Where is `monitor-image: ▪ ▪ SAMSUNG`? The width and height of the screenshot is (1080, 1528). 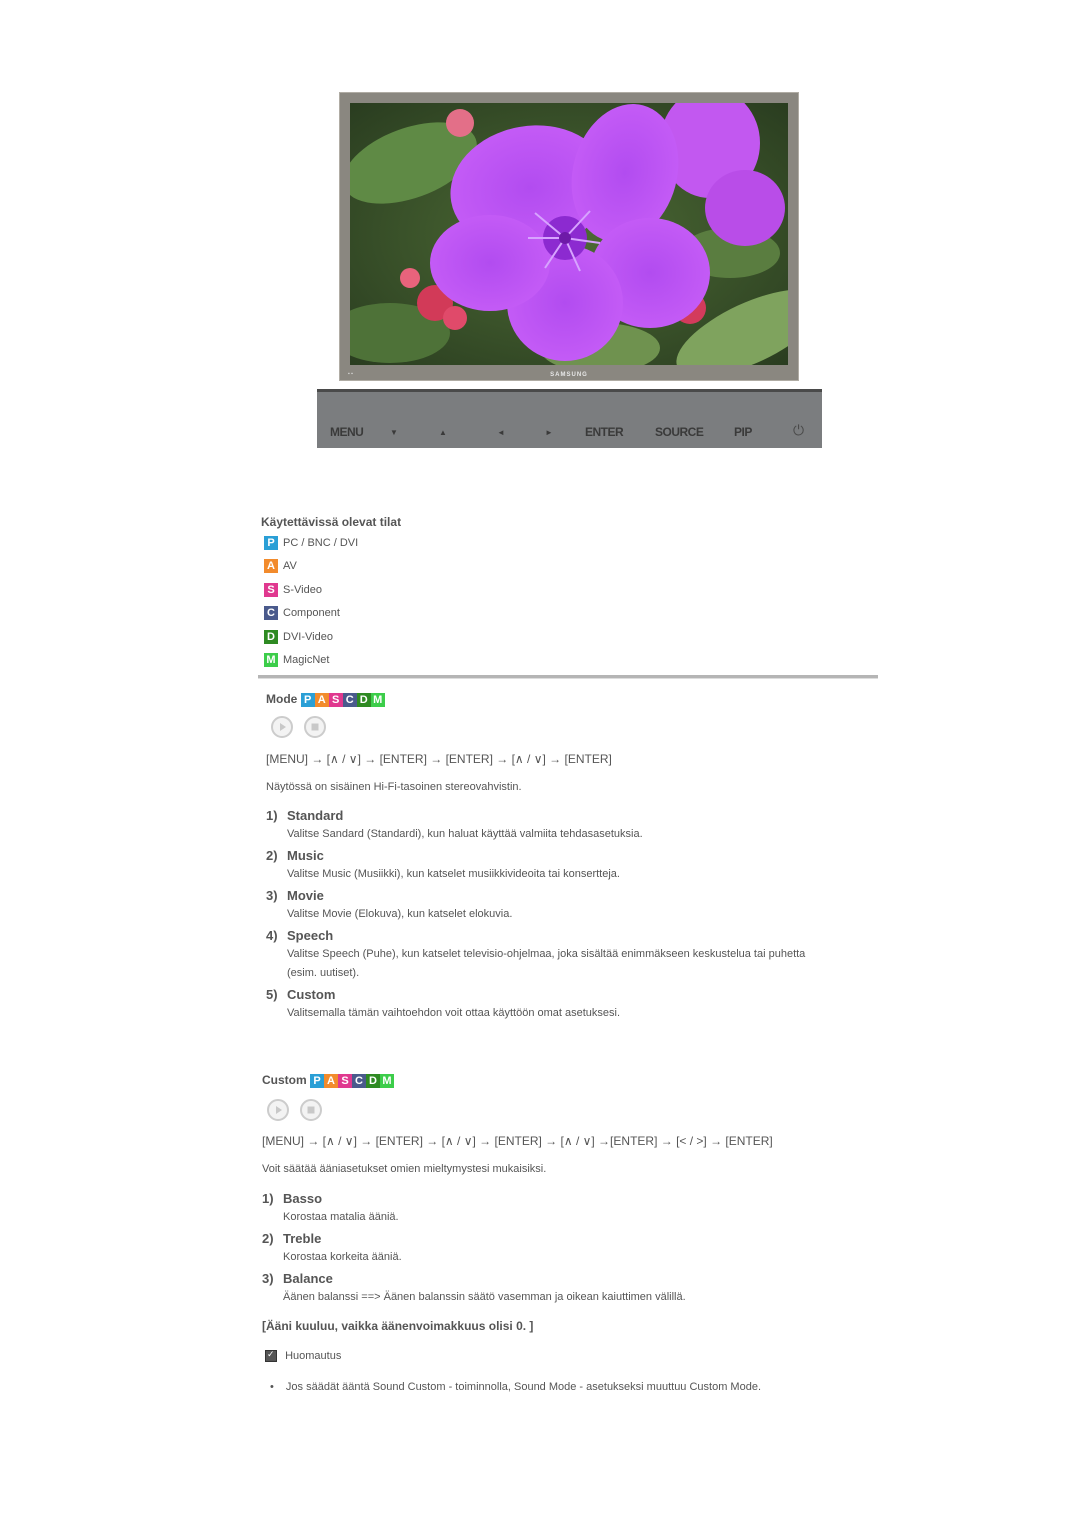 monitor-image: ▪ ▪ SAMSUNG is located at coordinates (569, 236).